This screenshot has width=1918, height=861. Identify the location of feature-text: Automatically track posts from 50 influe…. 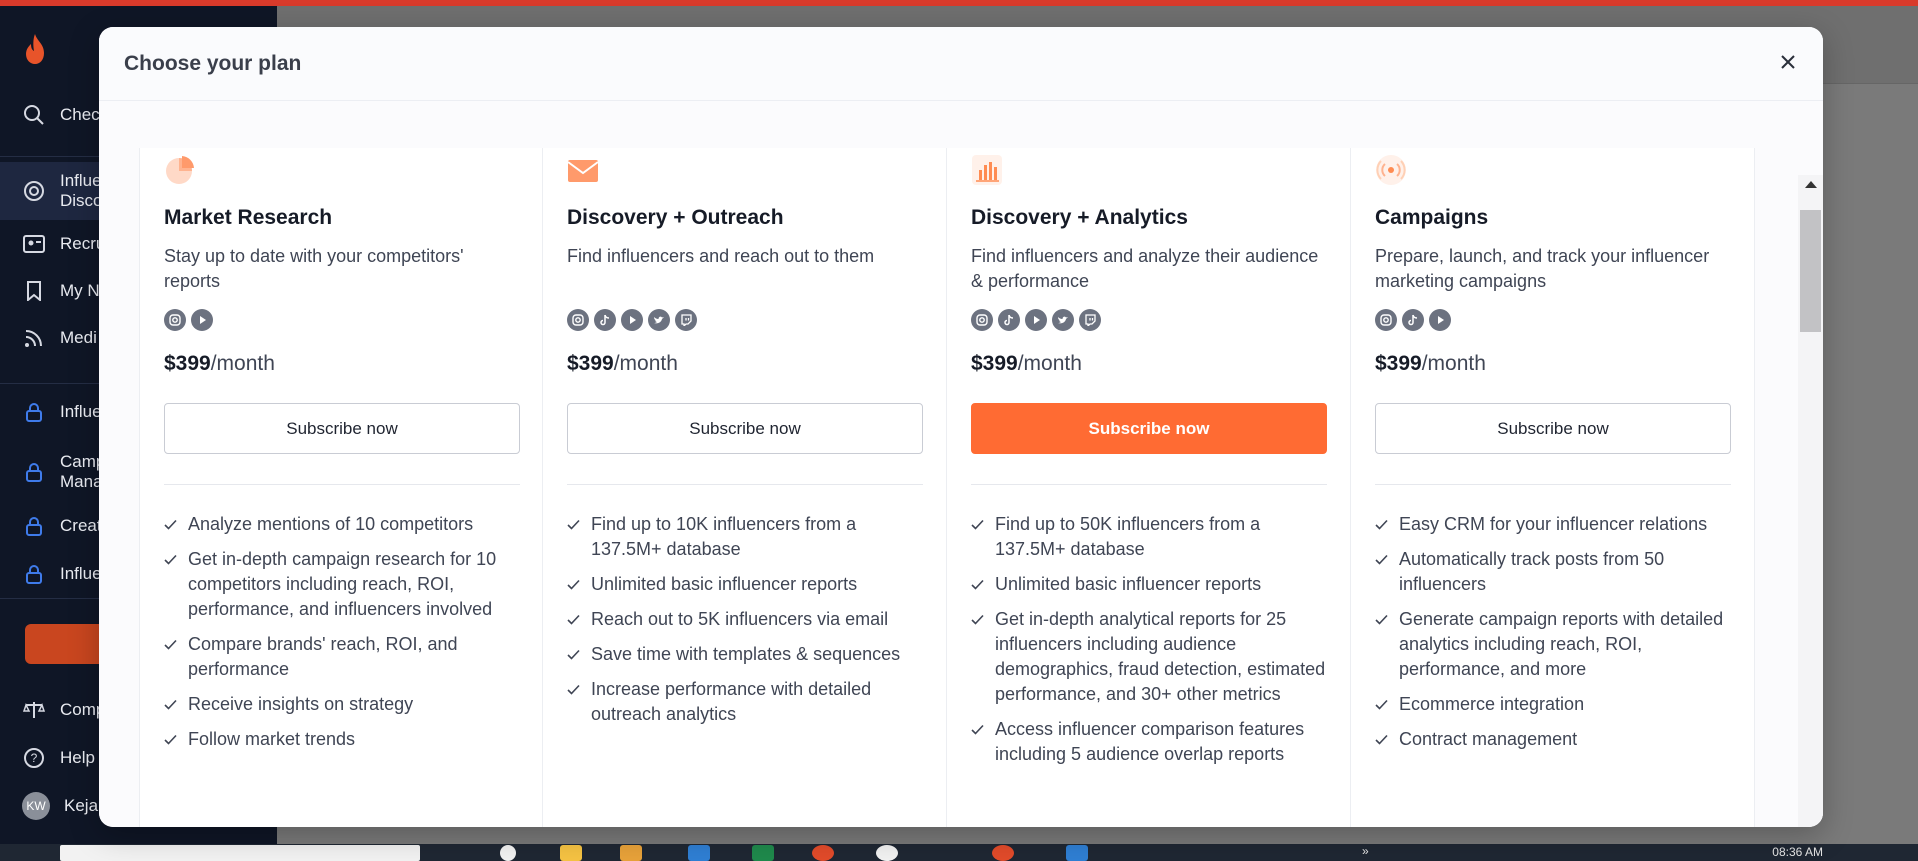
(1532, 571).